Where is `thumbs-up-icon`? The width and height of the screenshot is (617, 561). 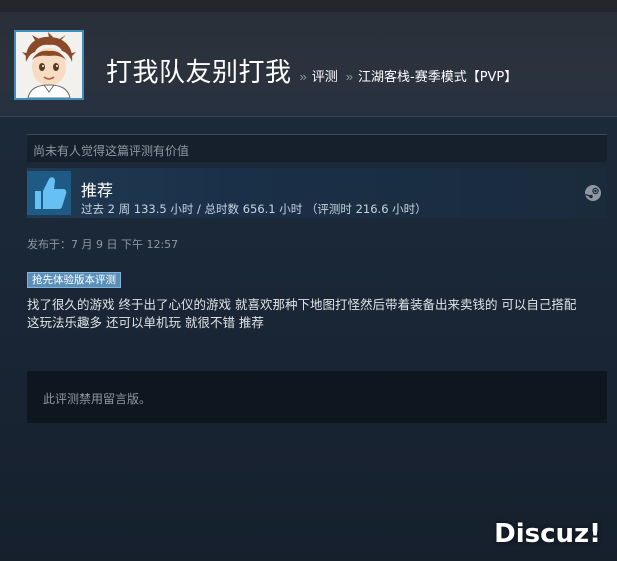
thumbs-up-icon is located at coordinates (49, 193).